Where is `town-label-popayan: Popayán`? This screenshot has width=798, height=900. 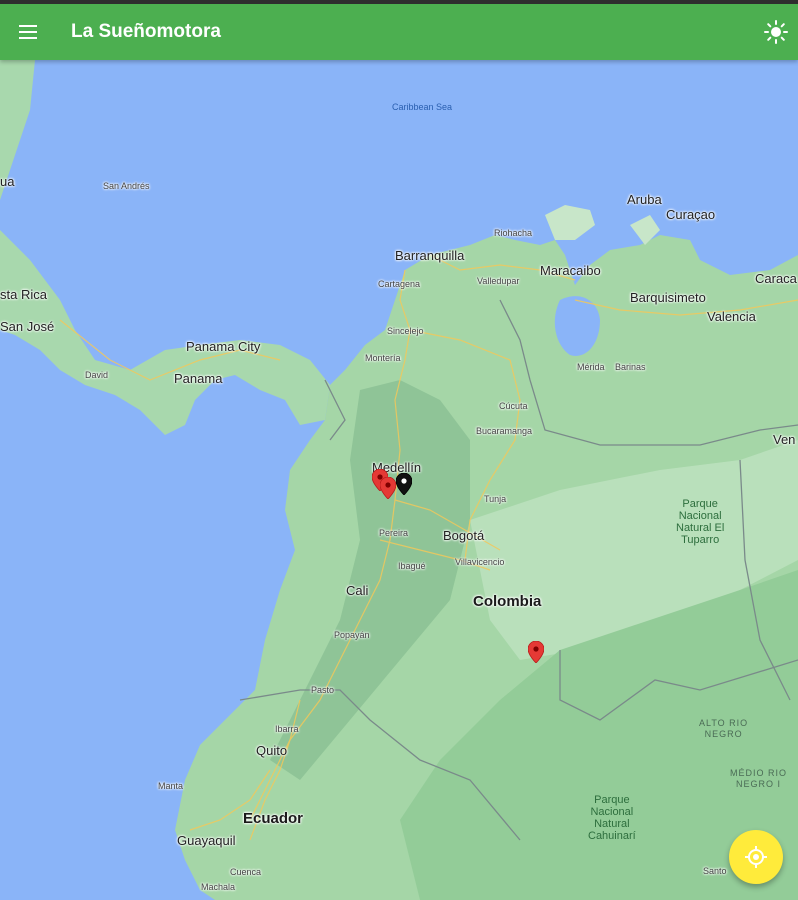 town-label-popayan: Popayán is located at coordinates (352, 635).